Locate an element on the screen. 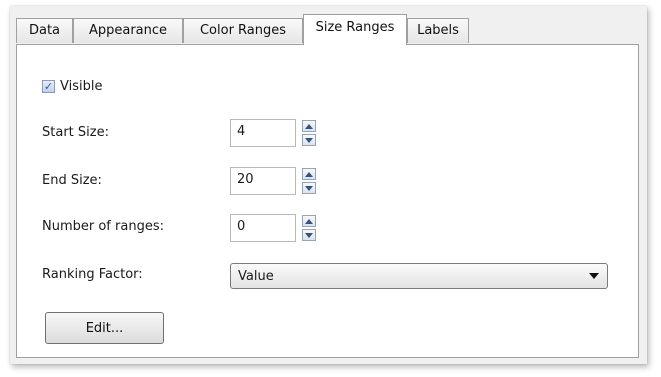 This screenshot has width=661, height=377. visible-checkbox: ✓ is located at coordinates (48, 86).